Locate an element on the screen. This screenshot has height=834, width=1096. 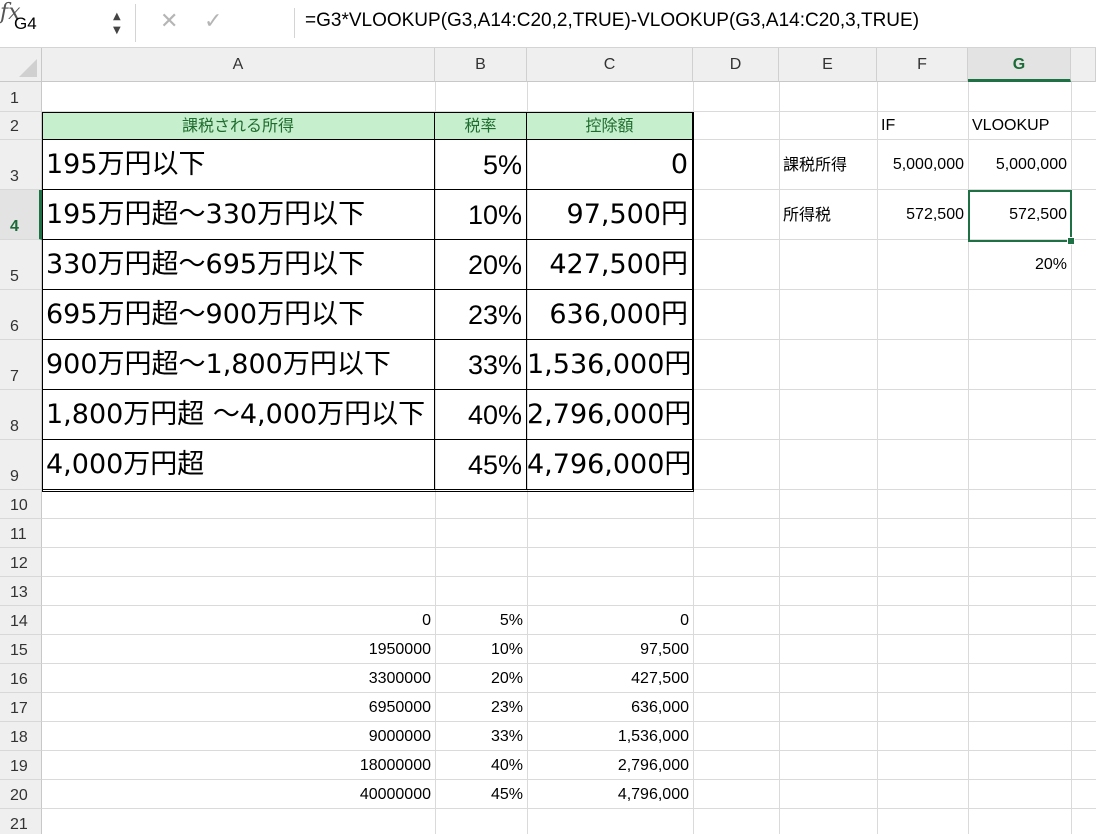
tax-table-header-c: 控除額 is located at coordinates (610, 126).